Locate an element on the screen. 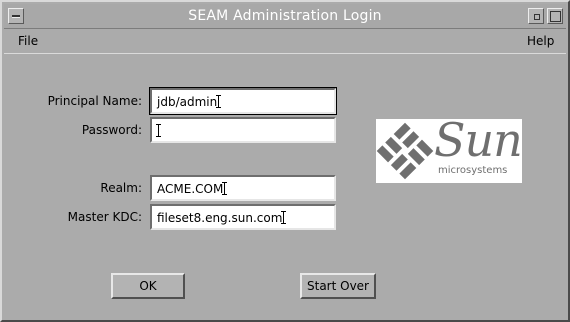  realm-field: ACME.COM is located at coordinates (243, 188).